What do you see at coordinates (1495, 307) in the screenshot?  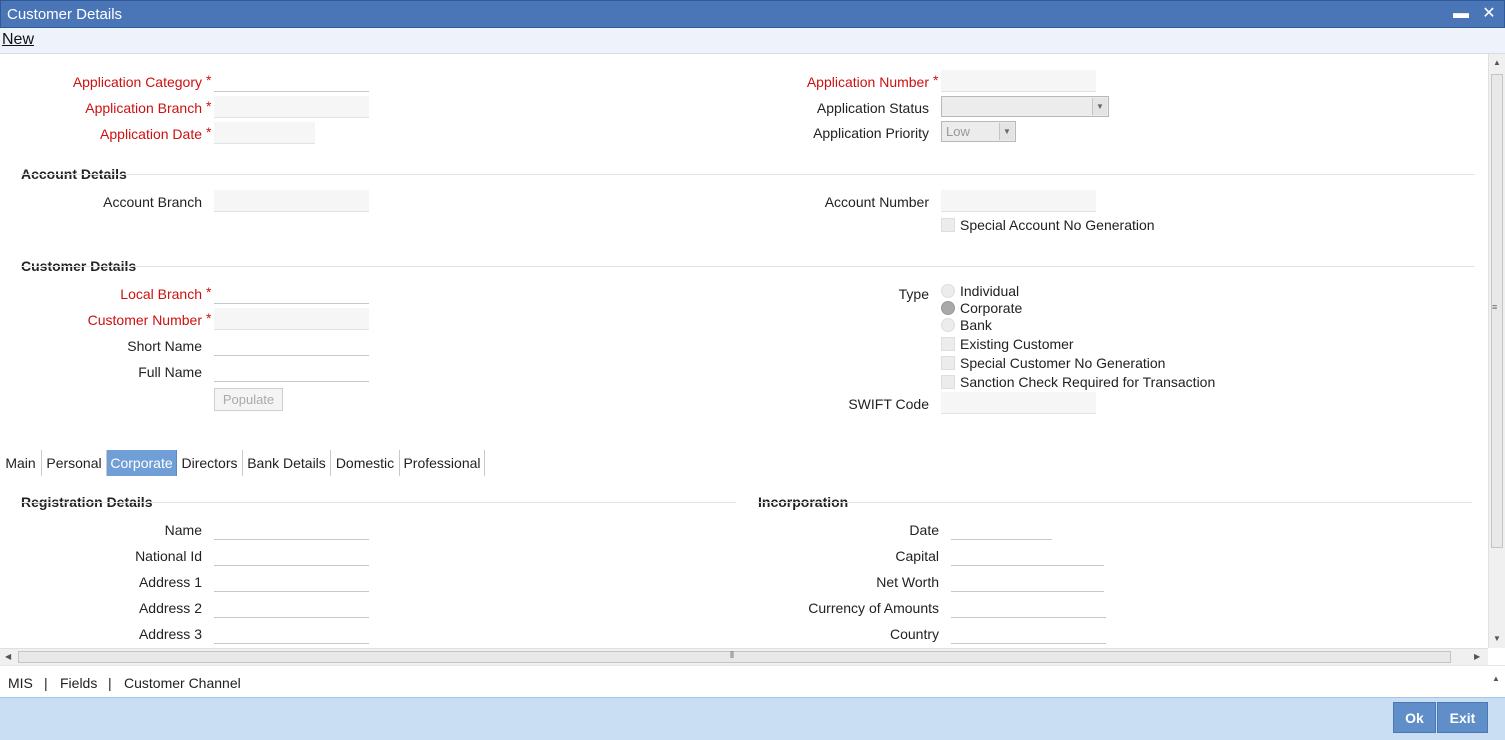 I see `scroll-grip-icon: ≡` at bounding box center [1495, 307].